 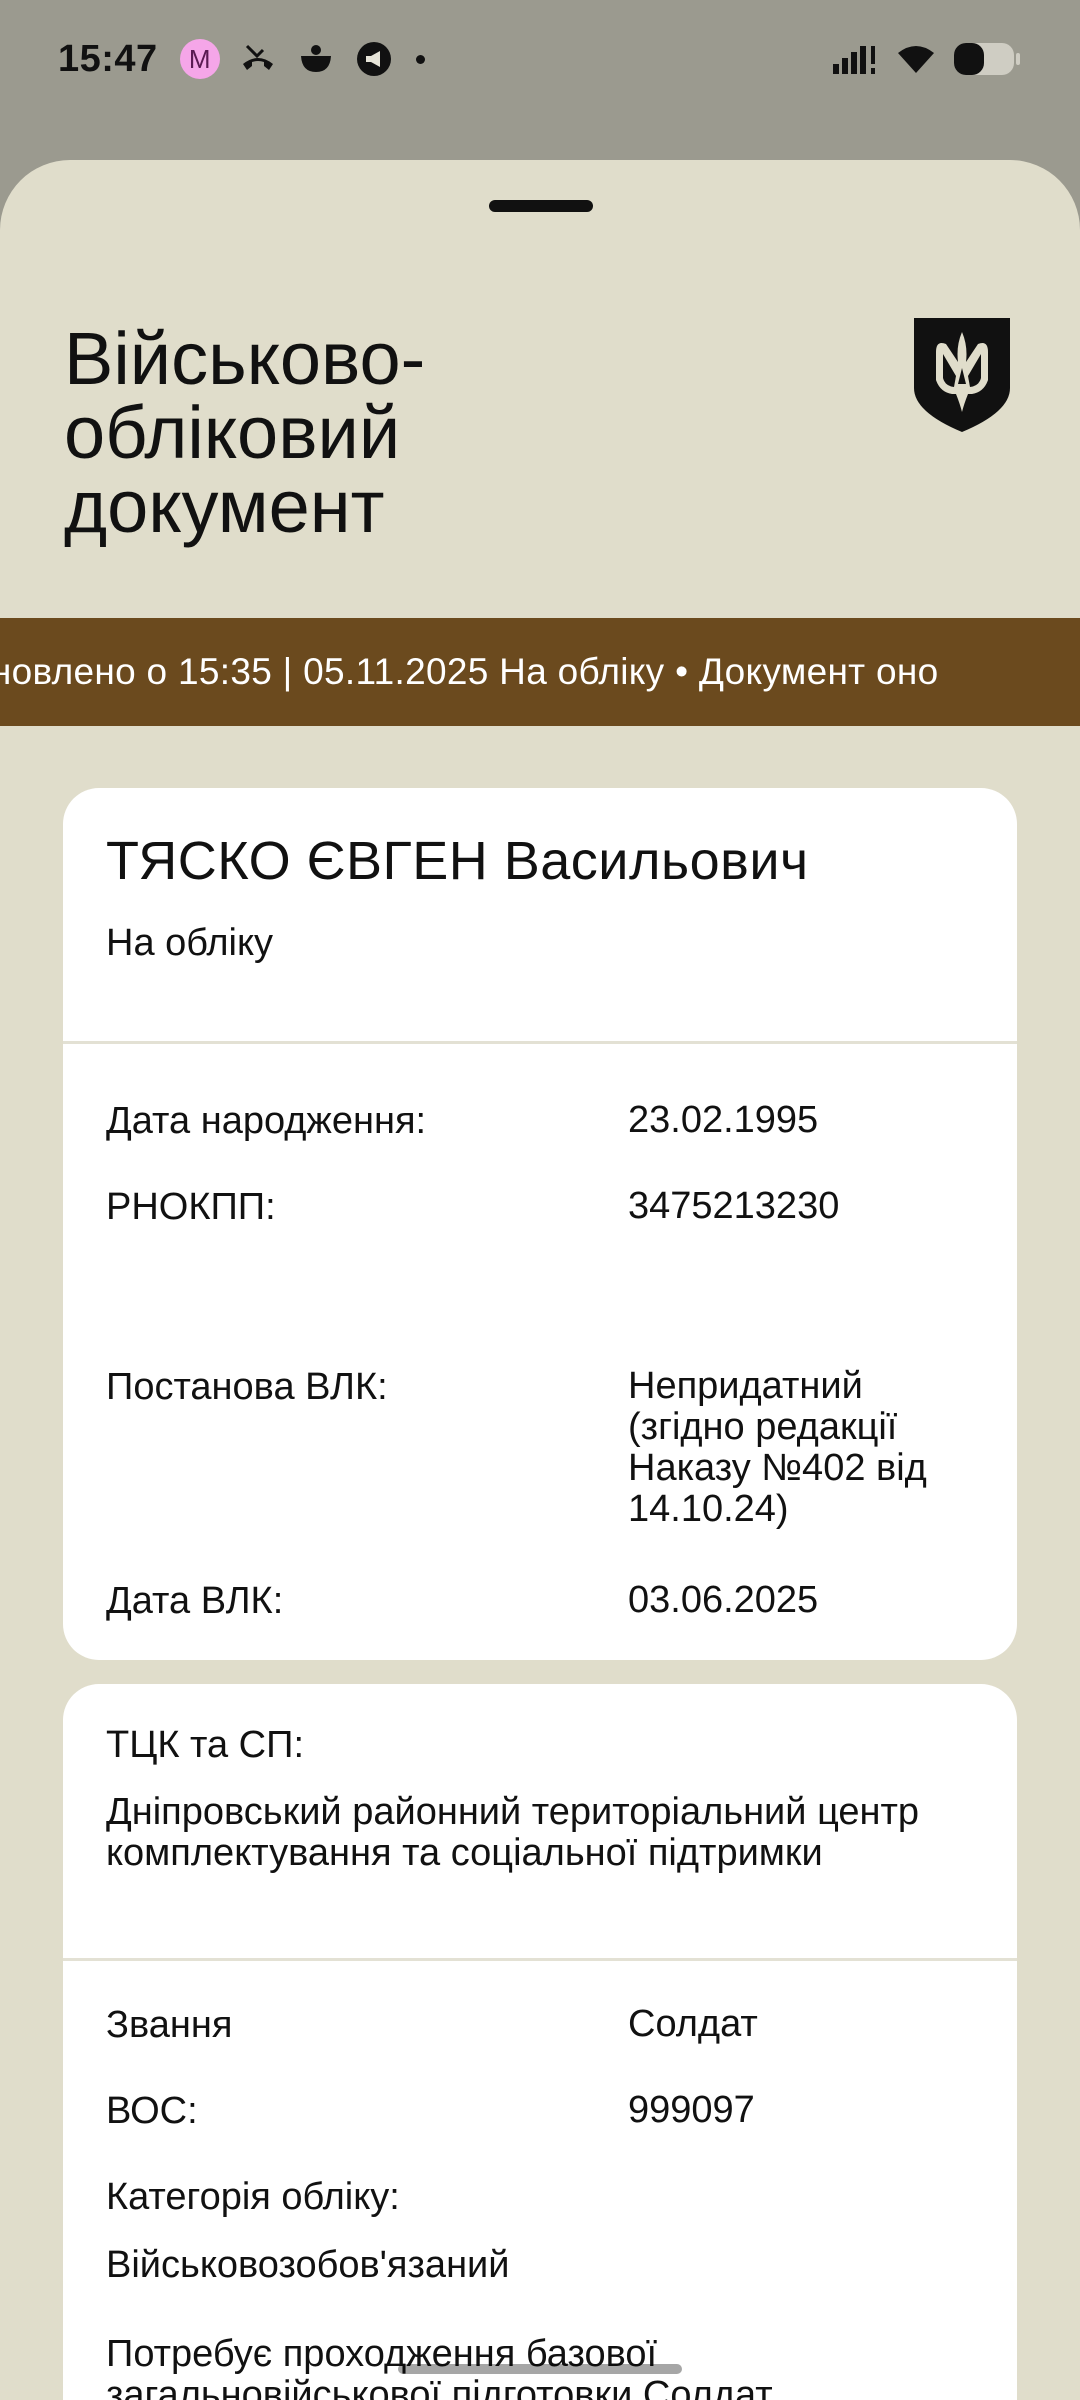 I want to click on status-time: 15:47, so click(x=108, y=58).